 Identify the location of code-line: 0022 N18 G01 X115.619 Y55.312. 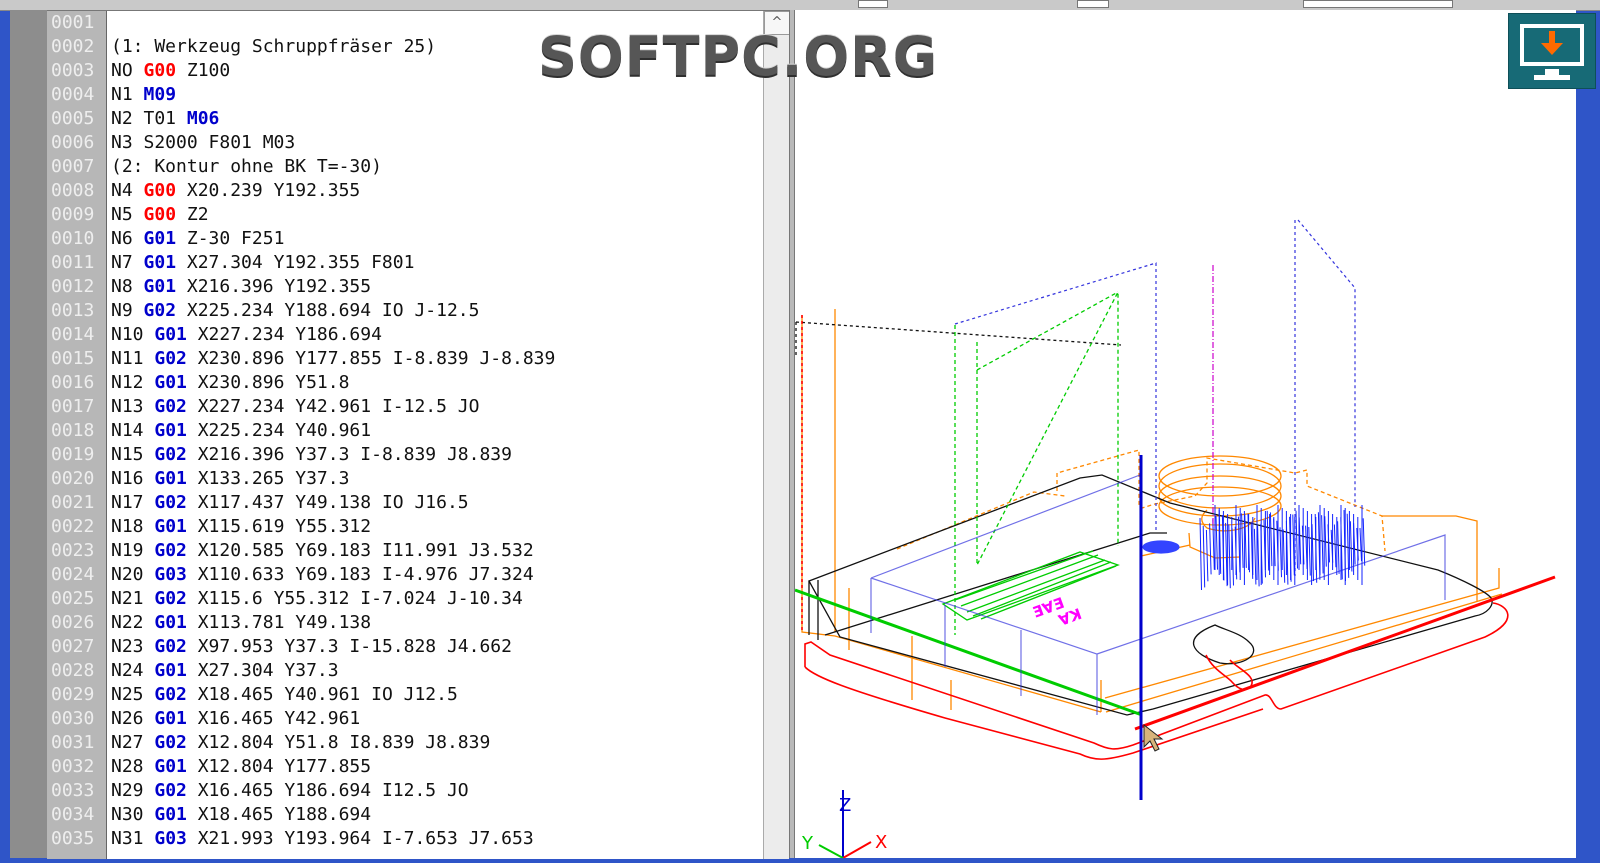
(418, 527).